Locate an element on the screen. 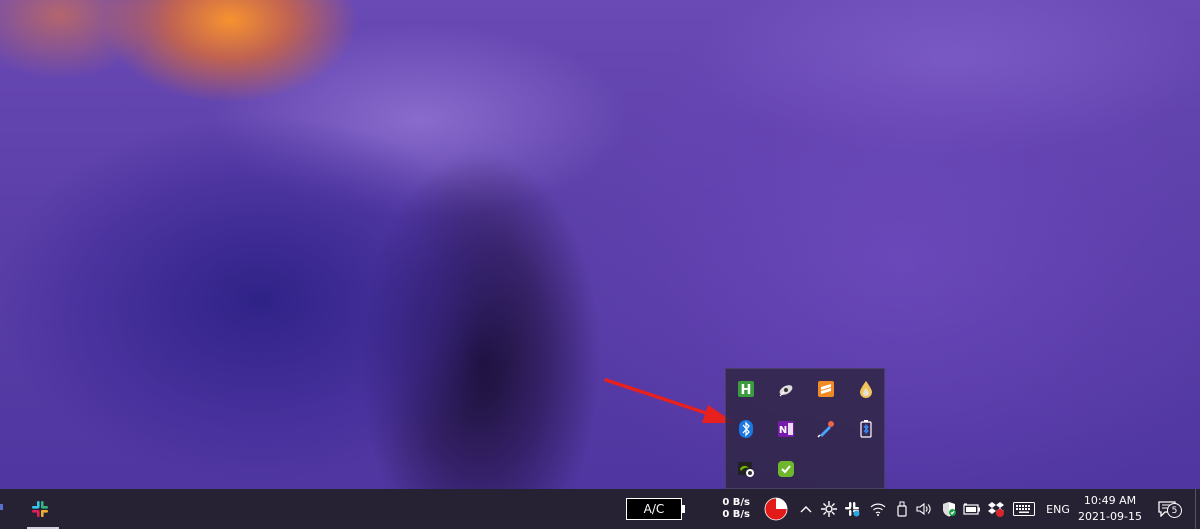 The image size is (1200, 529). hwmonitor-icon: H is located at coordinates (746, 389).